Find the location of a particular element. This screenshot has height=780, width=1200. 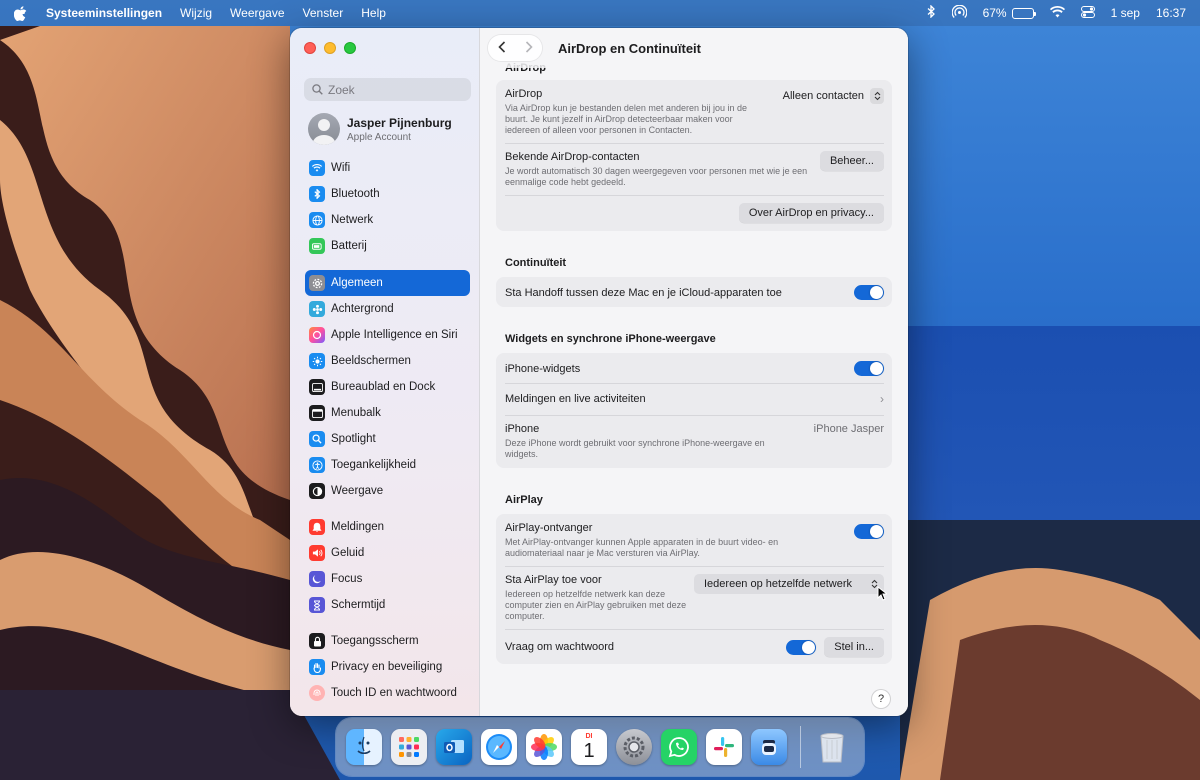

airplay-receiver-toggle is located at coordinates (869, 531).